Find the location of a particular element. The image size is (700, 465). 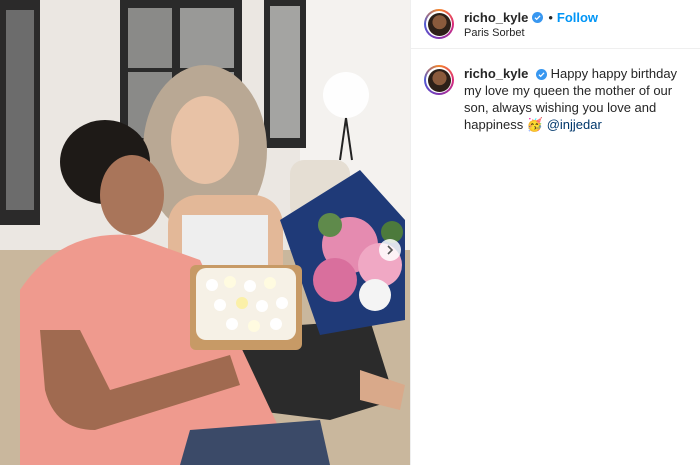

header-username: richo_kyle is located at coordinates (496, 17).